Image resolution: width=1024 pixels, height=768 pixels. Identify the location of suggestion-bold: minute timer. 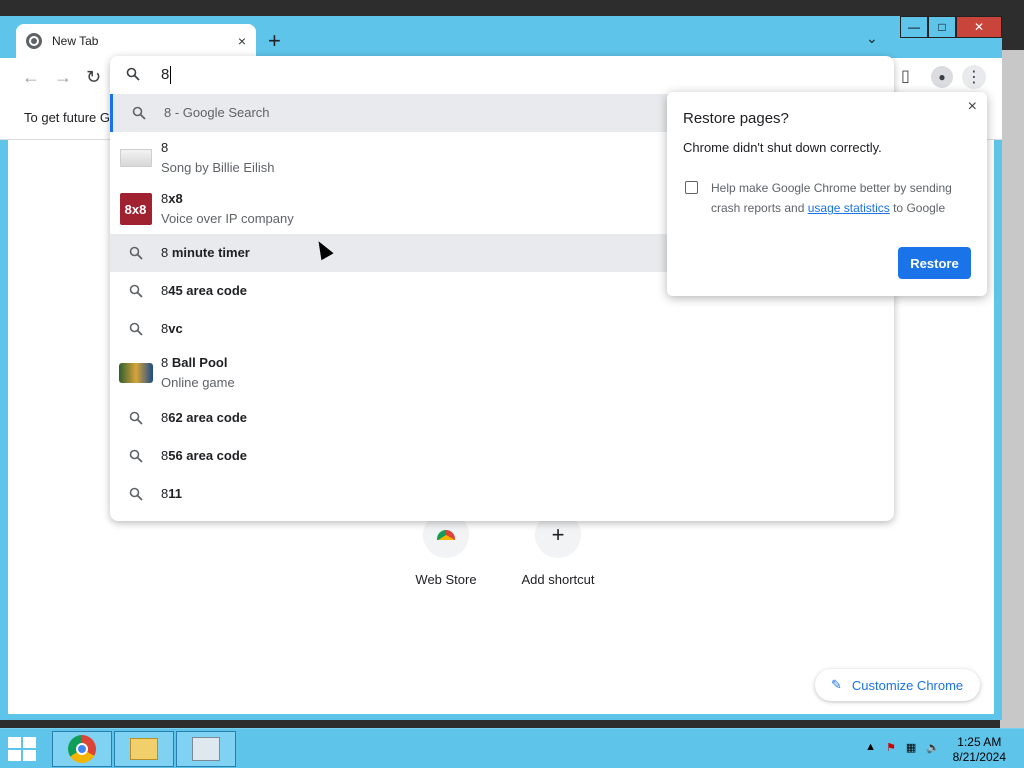
(210, 252).